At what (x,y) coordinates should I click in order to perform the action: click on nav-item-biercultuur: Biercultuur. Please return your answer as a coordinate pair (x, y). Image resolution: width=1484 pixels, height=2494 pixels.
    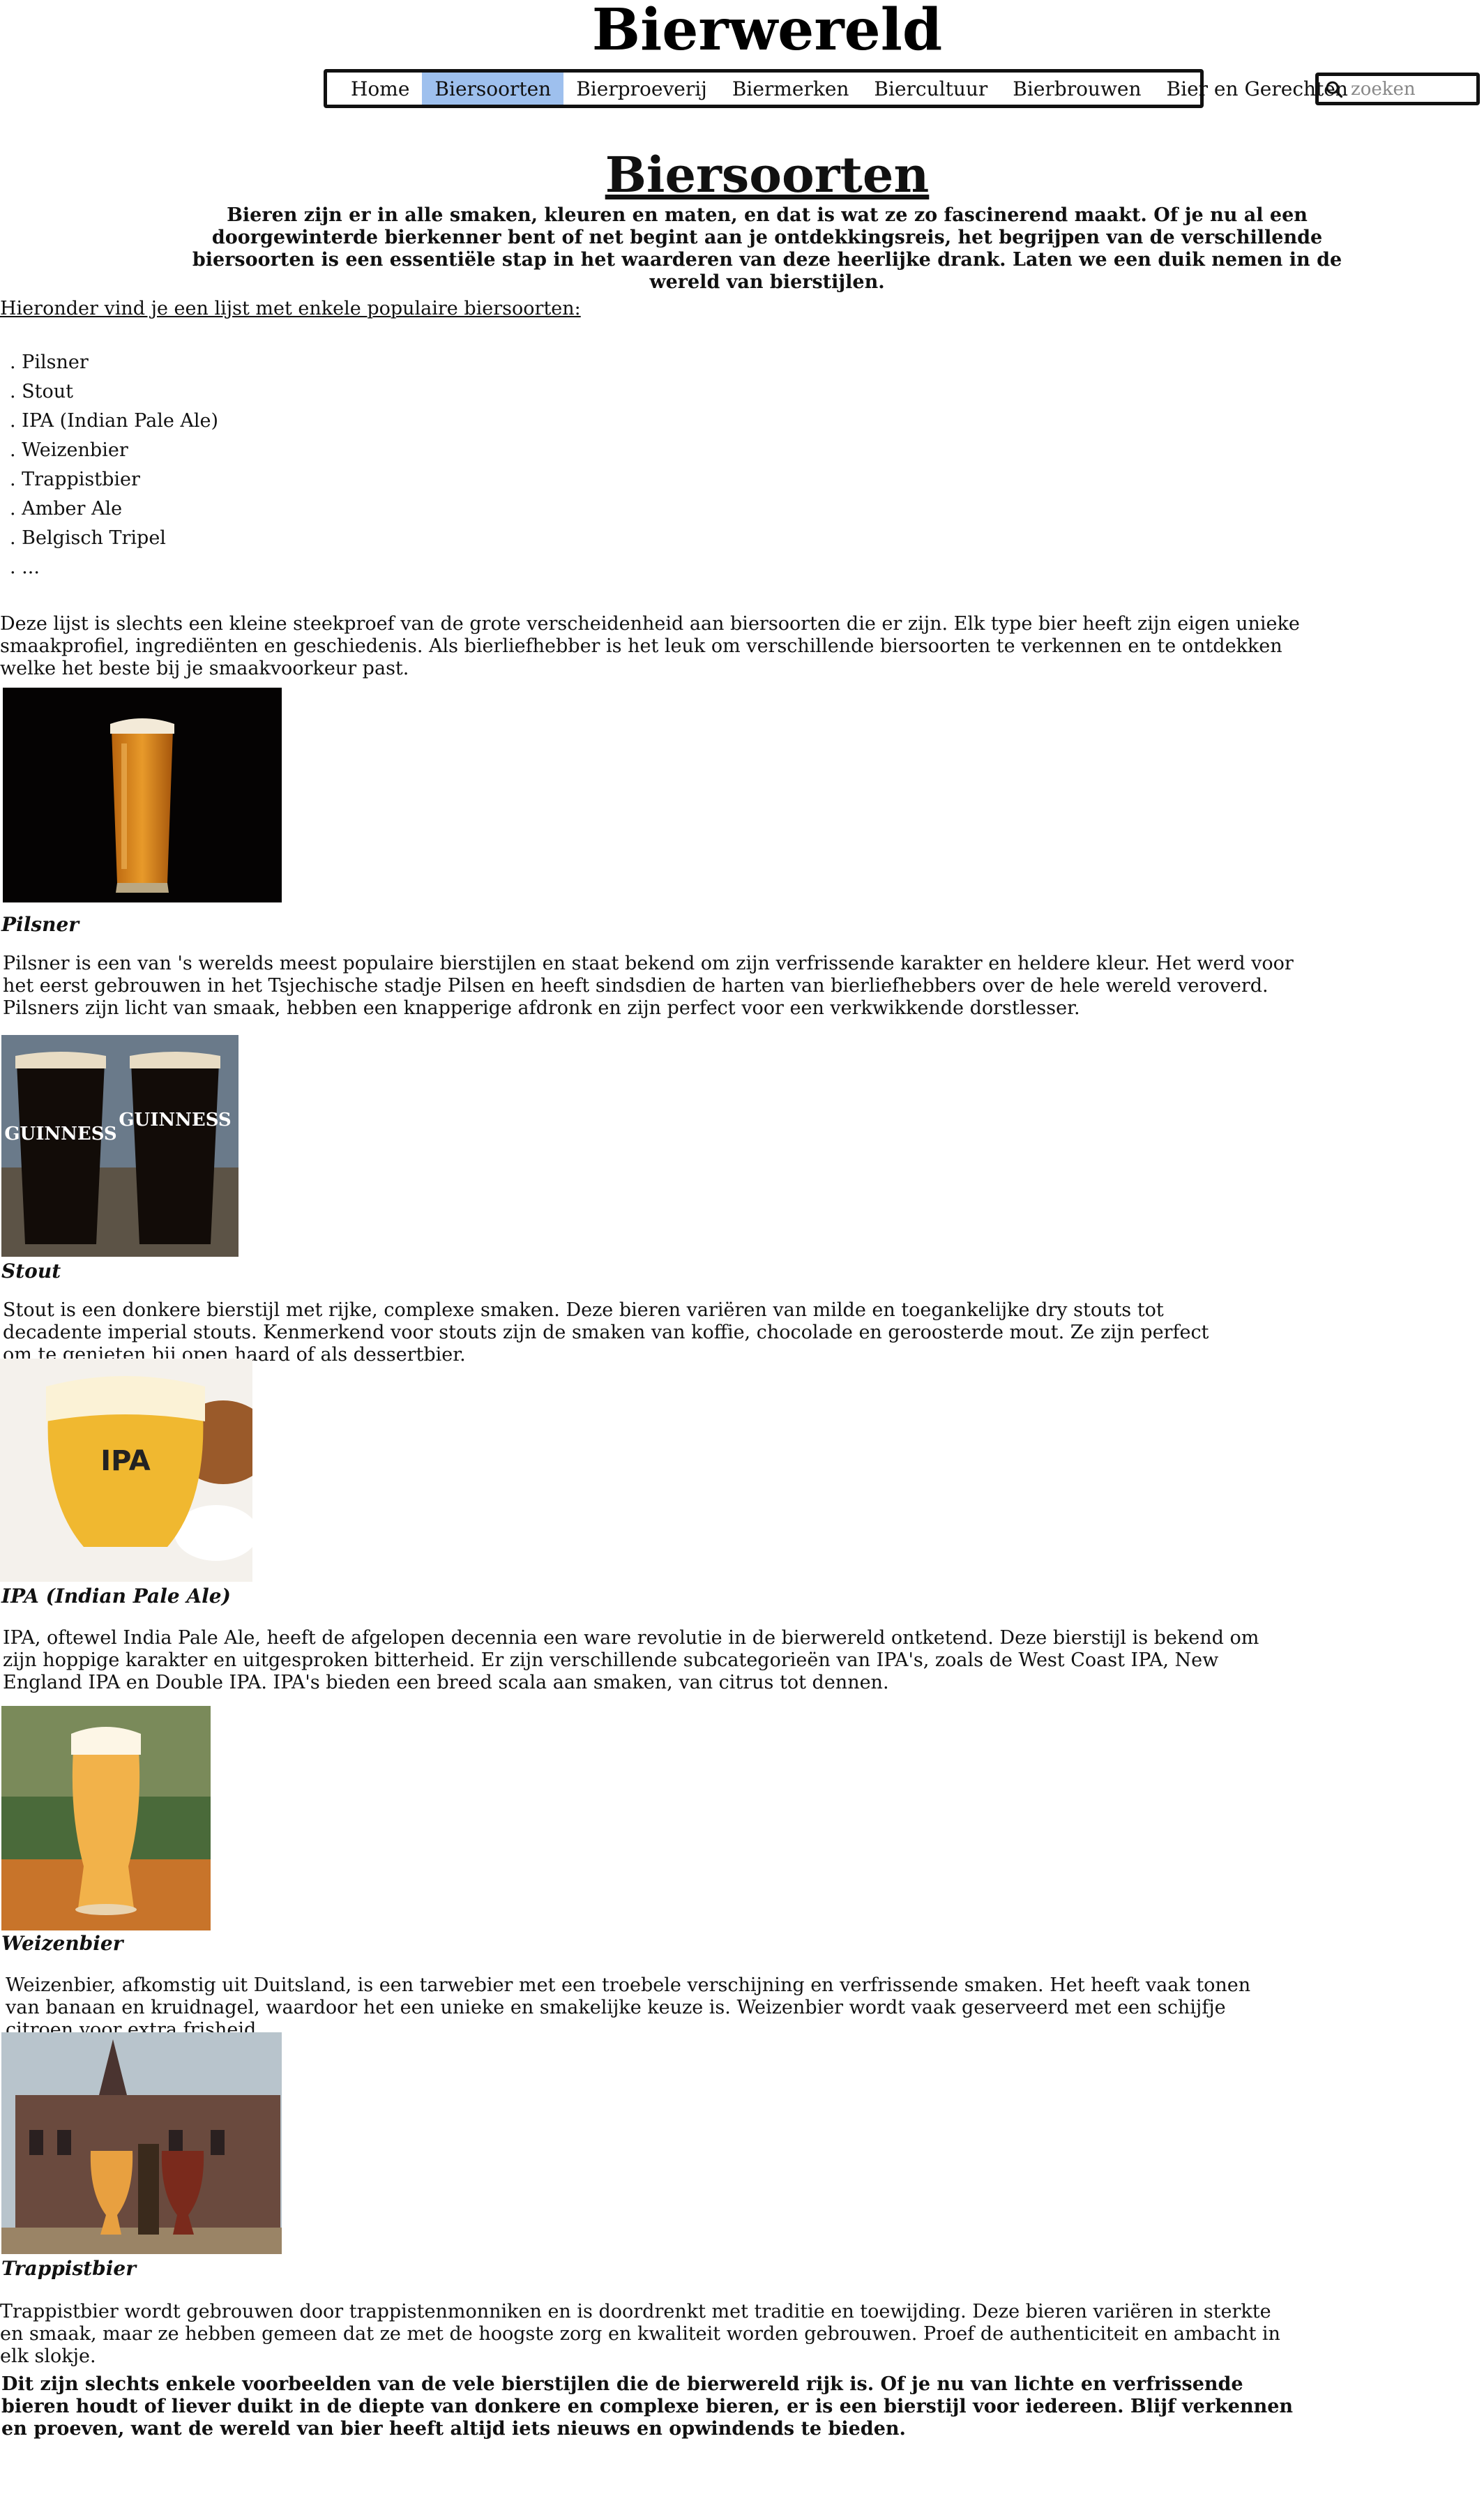
    Looking at the image, I should click on (930, 89).